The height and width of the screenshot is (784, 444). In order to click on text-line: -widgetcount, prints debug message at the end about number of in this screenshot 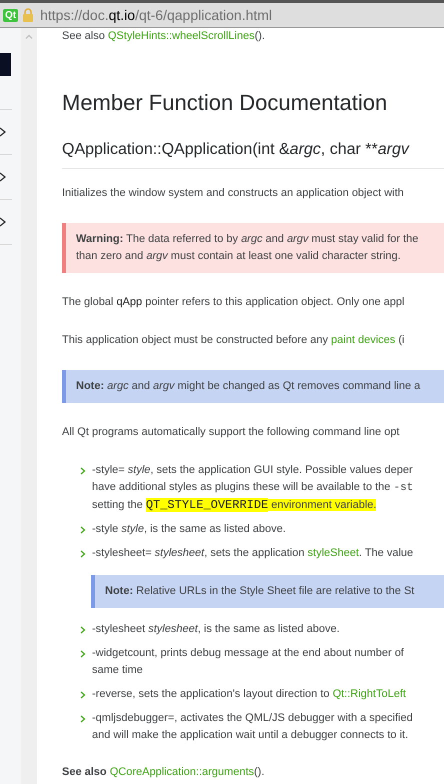, I will do `click(248, 653)`.